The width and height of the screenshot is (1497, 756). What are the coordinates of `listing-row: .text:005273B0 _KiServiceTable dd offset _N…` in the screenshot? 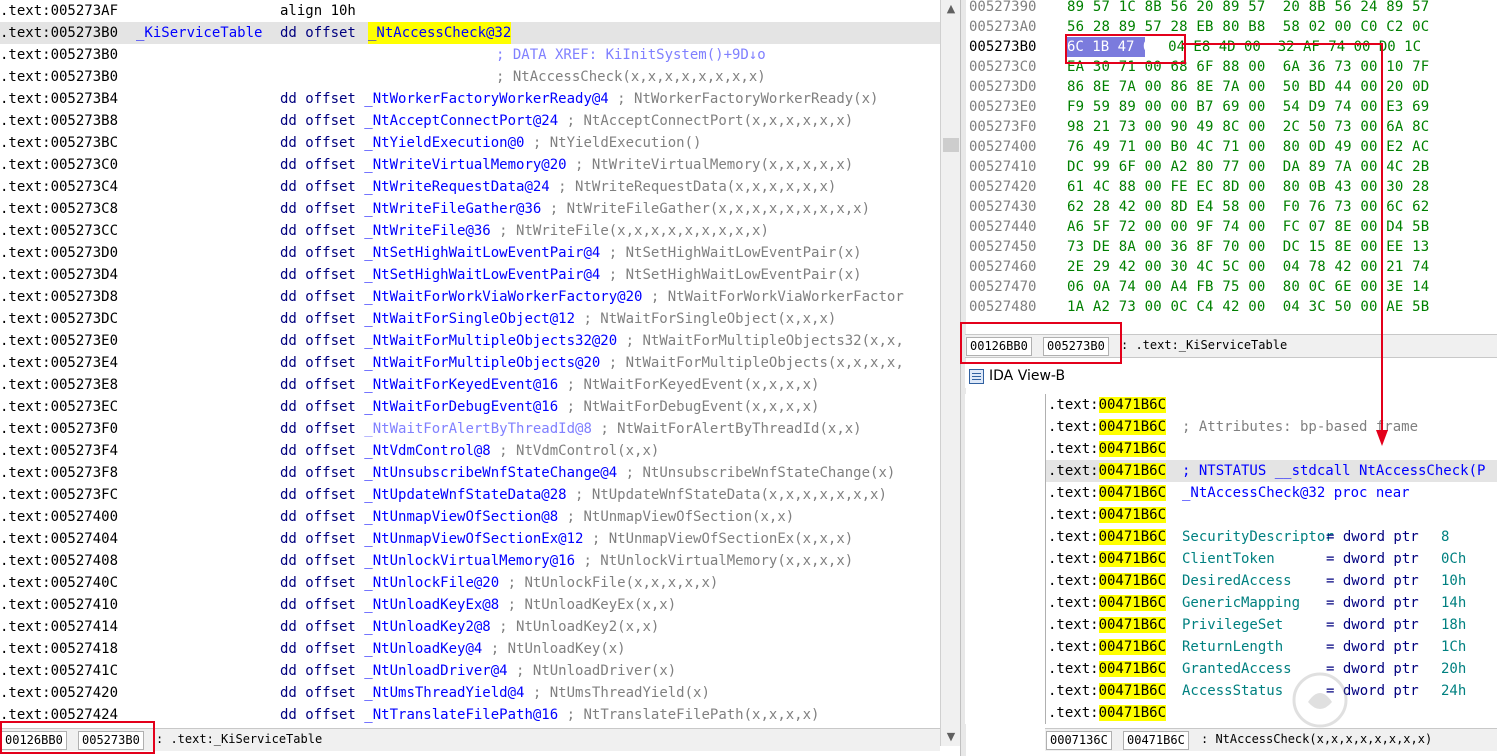 It's located at (470, 33).